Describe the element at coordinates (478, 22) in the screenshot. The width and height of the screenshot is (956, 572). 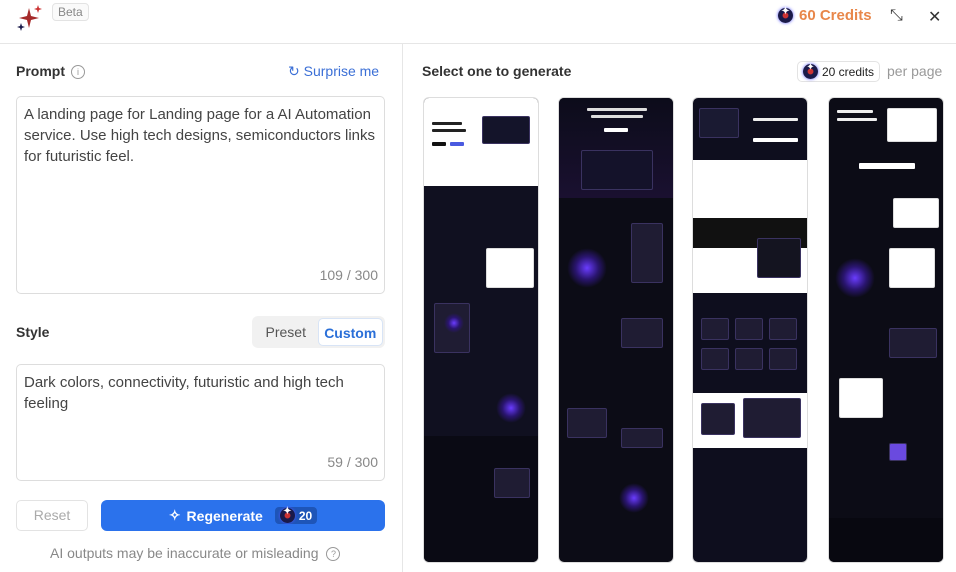
I see `header: Beta 60 Credits ⤡ ✕` at that location.